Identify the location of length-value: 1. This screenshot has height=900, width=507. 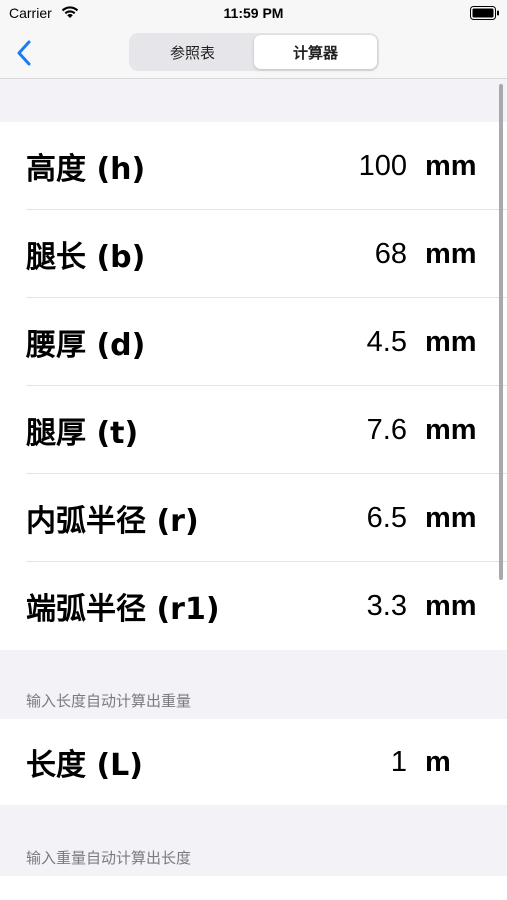
(399, 762).